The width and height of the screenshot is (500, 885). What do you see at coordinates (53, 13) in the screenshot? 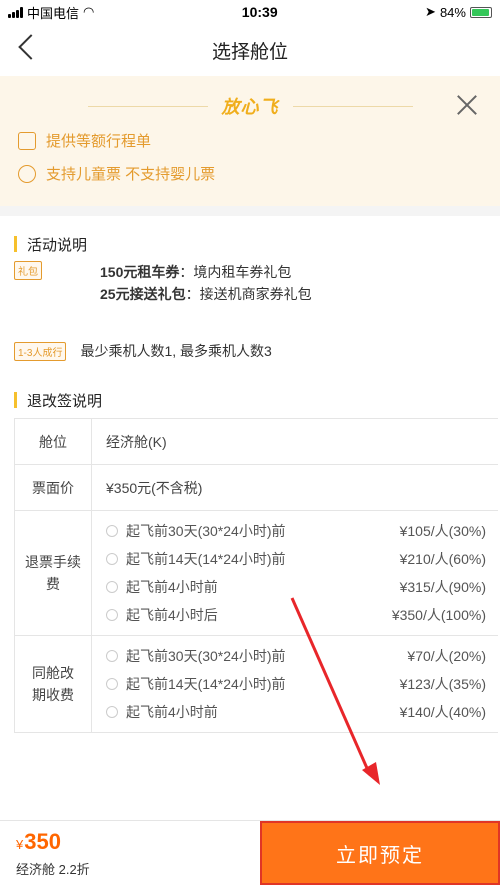
I see `carrier-label: 中国电信` at bounding box center [53, 13].